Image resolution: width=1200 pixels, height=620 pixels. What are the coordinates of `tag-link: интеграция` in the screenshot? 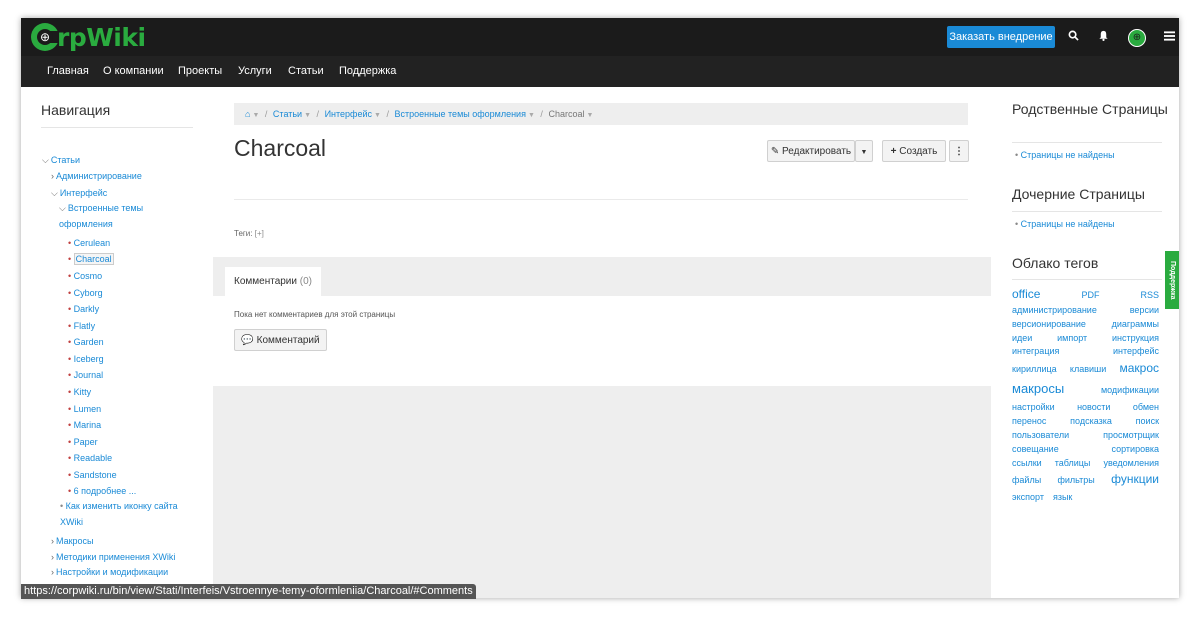 It's located at (1035, 351).